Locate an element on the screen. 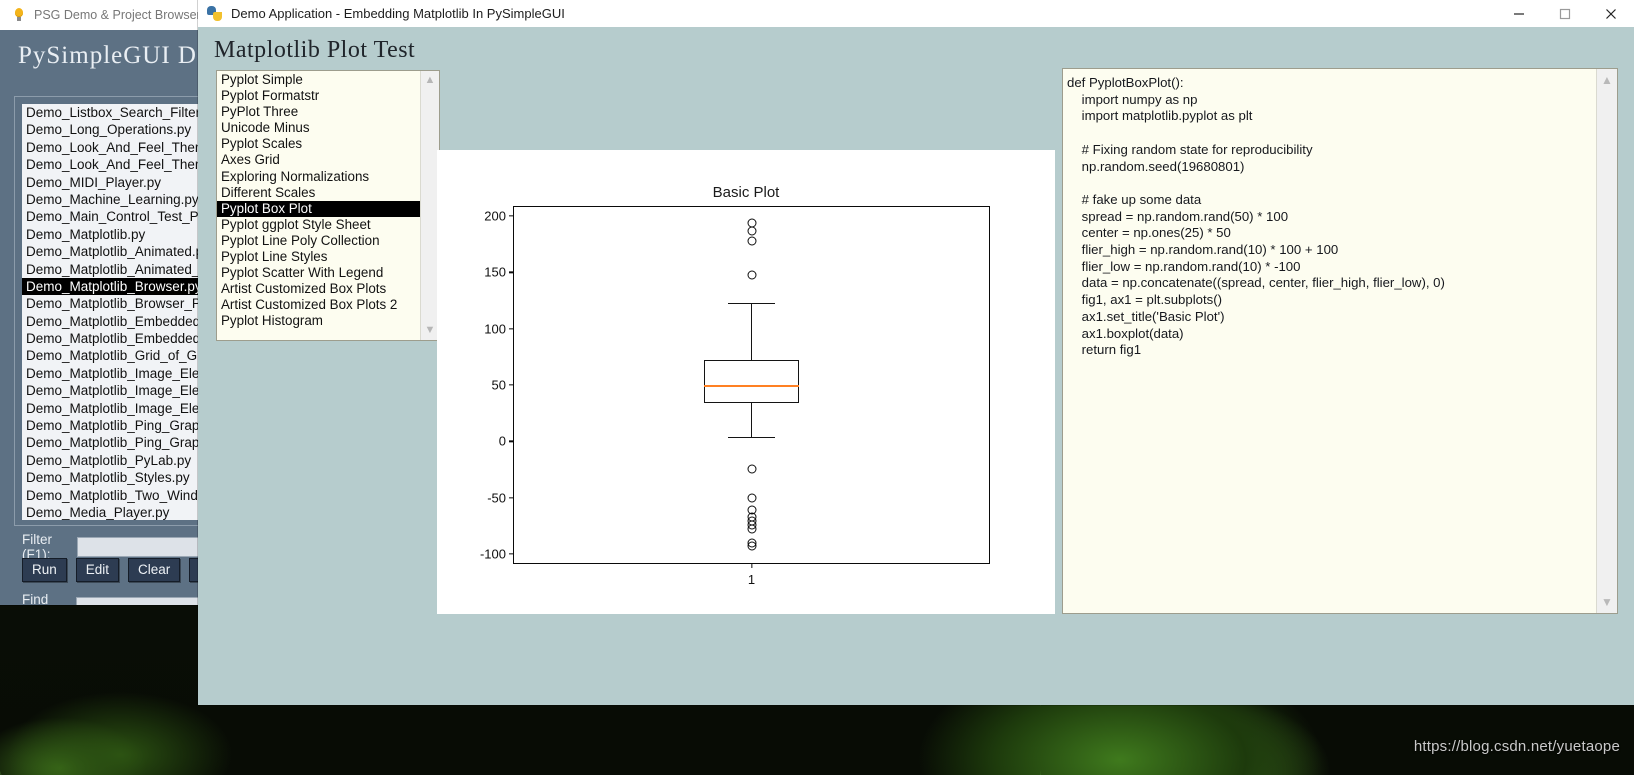 This screenshot has height=775, width=1634. list-item: Artist Customized Box Plots 2 is located at coordinates (318, 305).